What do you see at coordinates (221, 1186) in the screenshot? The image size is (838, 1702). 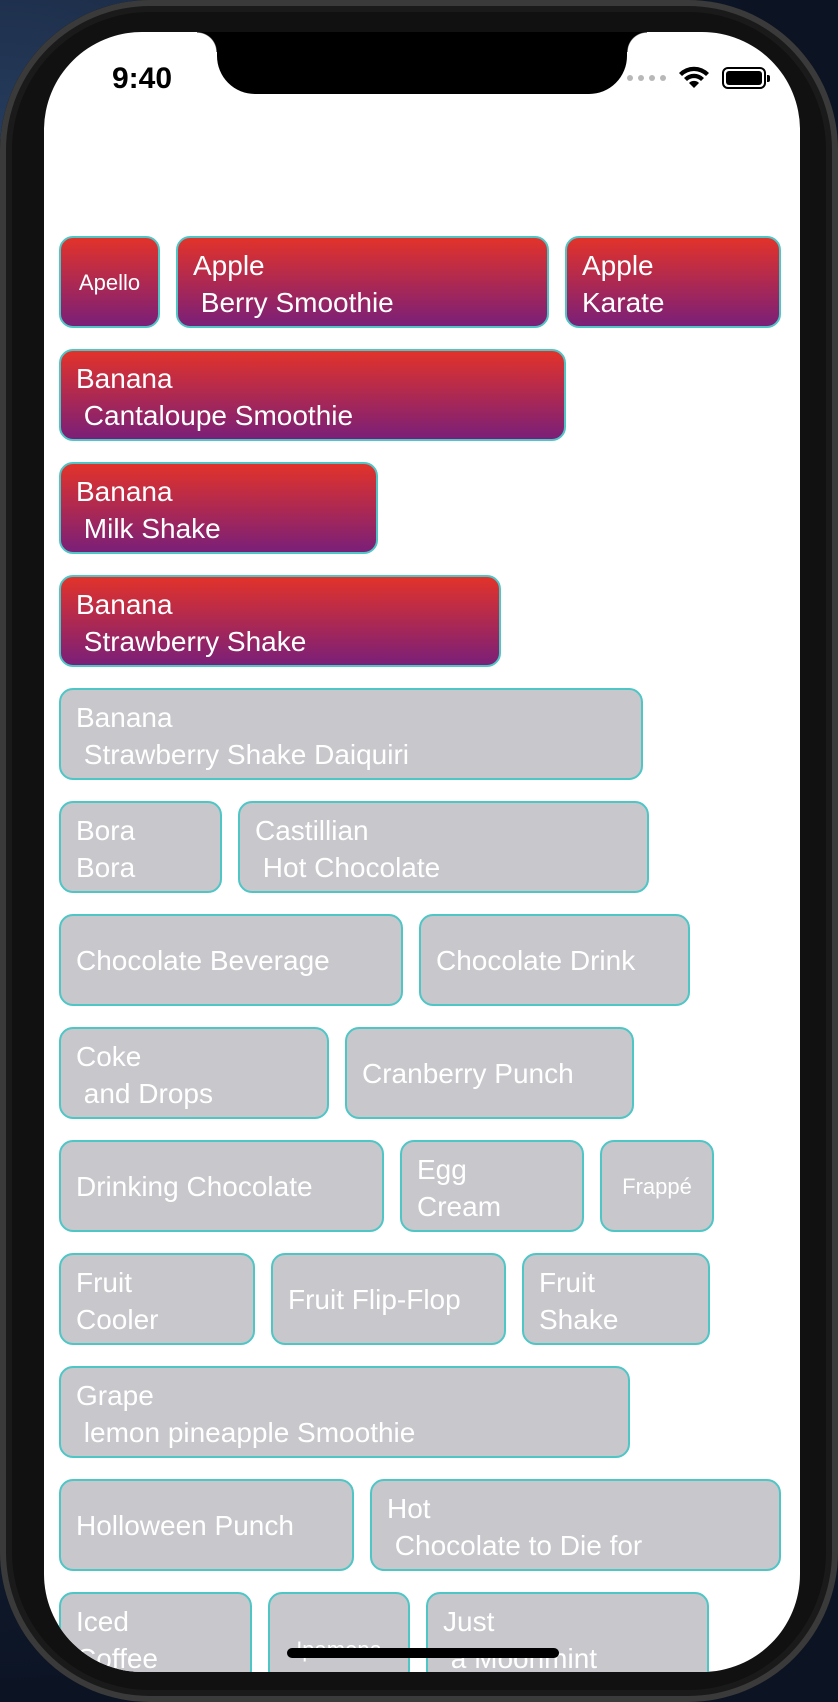 I see `chip-drinking-chocolate: Drinking Chocolate` at bounding box center [221, 1186].